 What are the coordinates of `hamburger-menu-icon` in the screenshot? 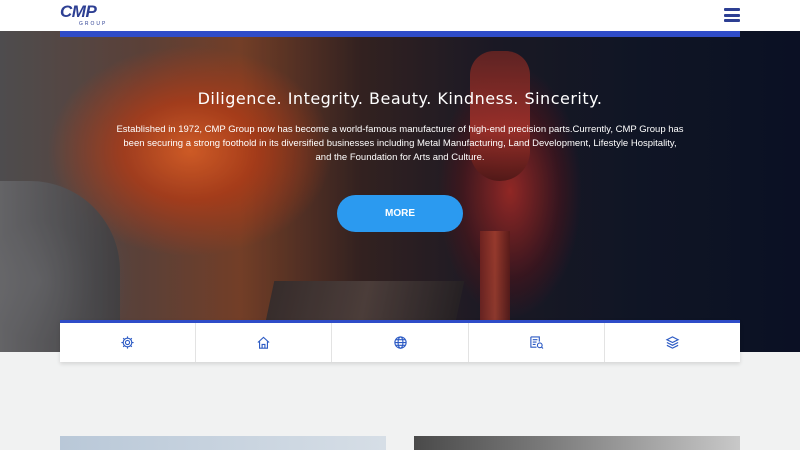 It's located at (732, 15).